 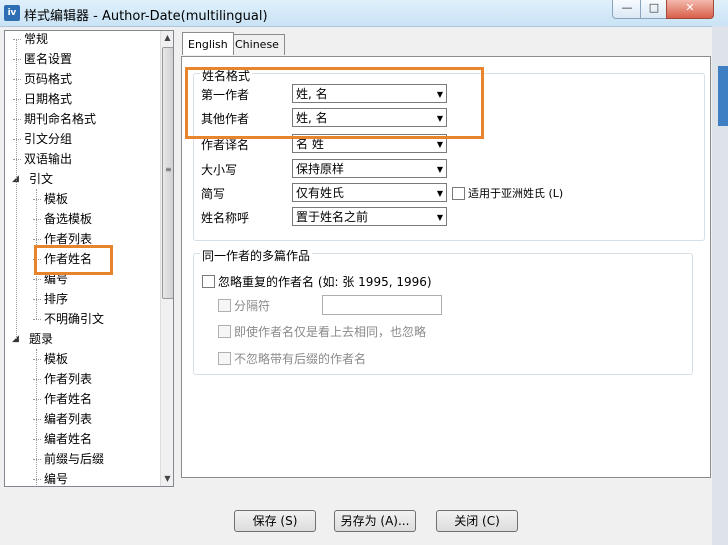 What do you see at coordinates (224, 305) in the screenshot?
I see `separator-checkbox` at bounding box center [224, 305].